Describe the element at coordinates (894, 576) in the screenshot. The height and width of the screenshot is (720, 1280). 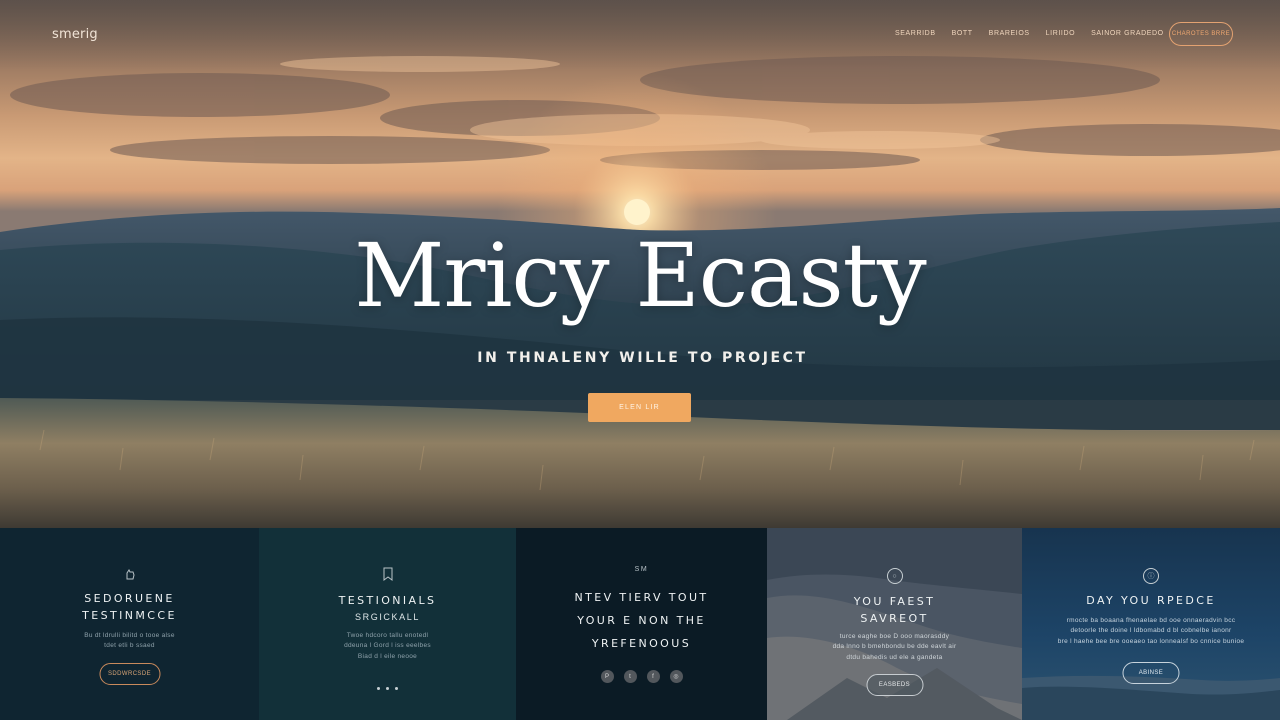
I see `circle-icon: ○` at that location.